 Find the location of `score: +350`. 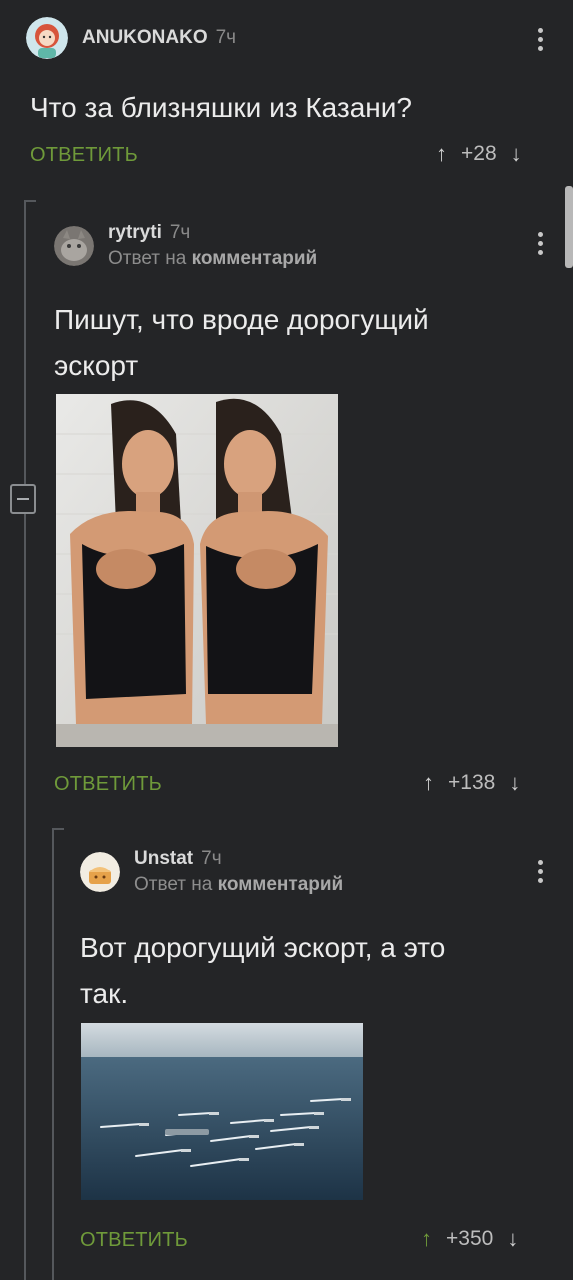

score: +350 is located at coordinates (470, 1238).